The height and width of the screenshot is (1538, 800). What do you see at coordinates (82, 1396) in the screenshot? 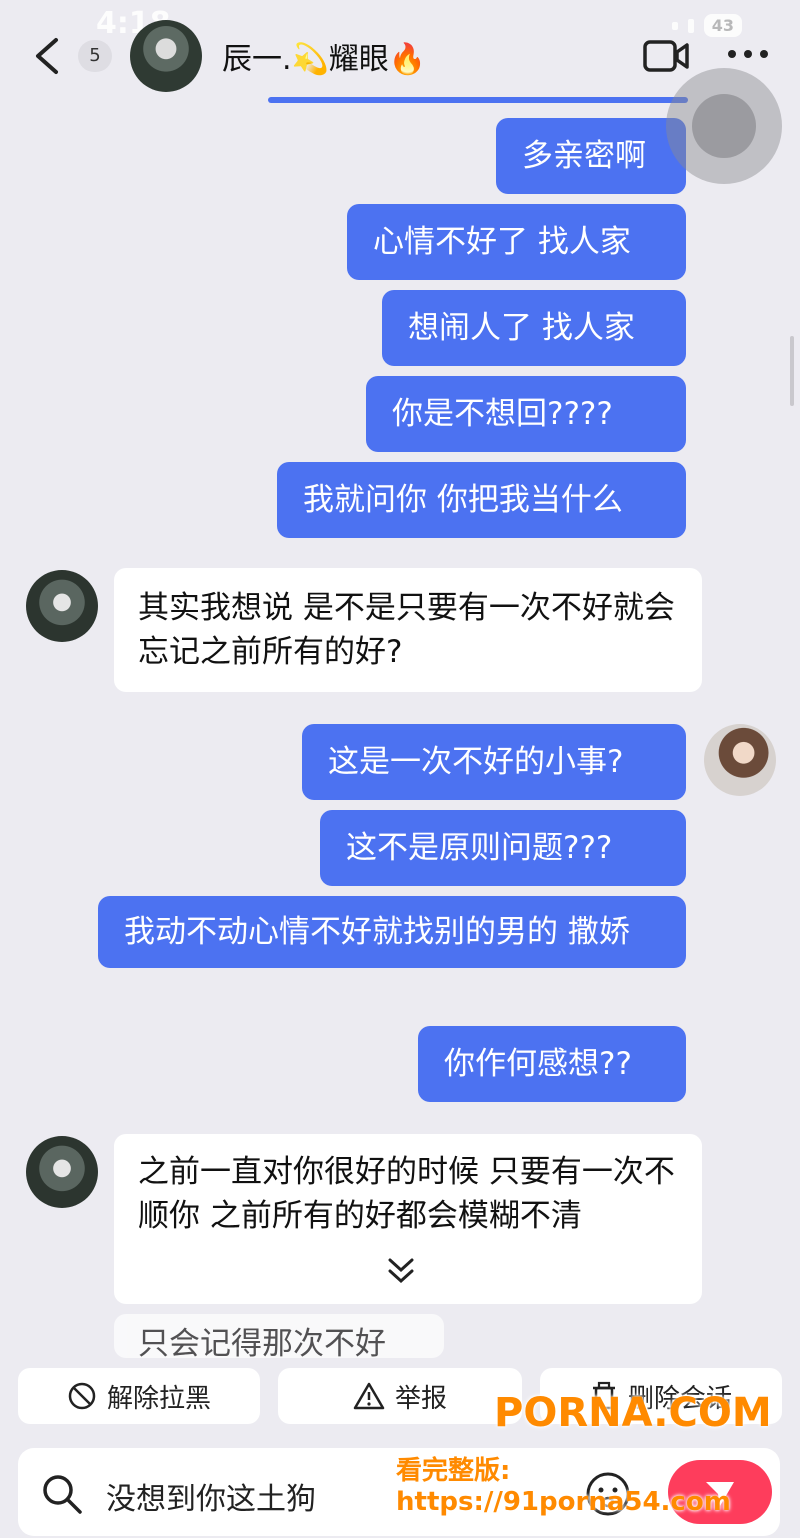
I see `prohibited-icon` at bounding box center [82, 1396].